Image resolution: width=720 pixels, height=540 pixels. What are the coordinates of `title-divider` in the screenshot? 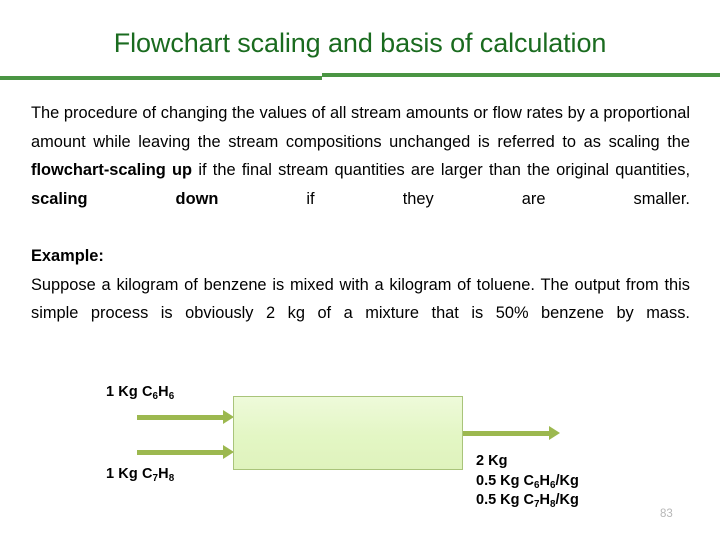 It's located at (360, 76).